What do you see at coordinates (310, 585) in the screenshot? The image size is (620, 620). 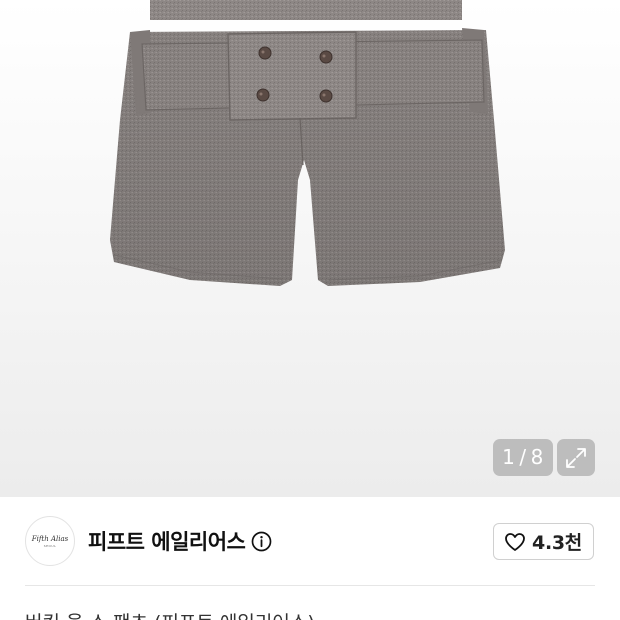 I see `divider` at bounding box center [310, 585].